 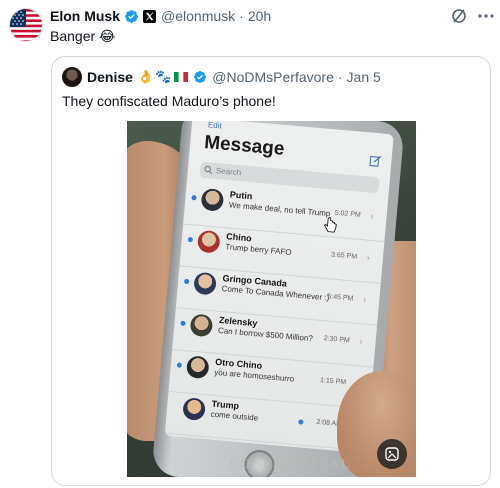 What do you see at coordinates (375, 161) in the screenshot?
I see `compose-icon` at bounding box center [375, 161].